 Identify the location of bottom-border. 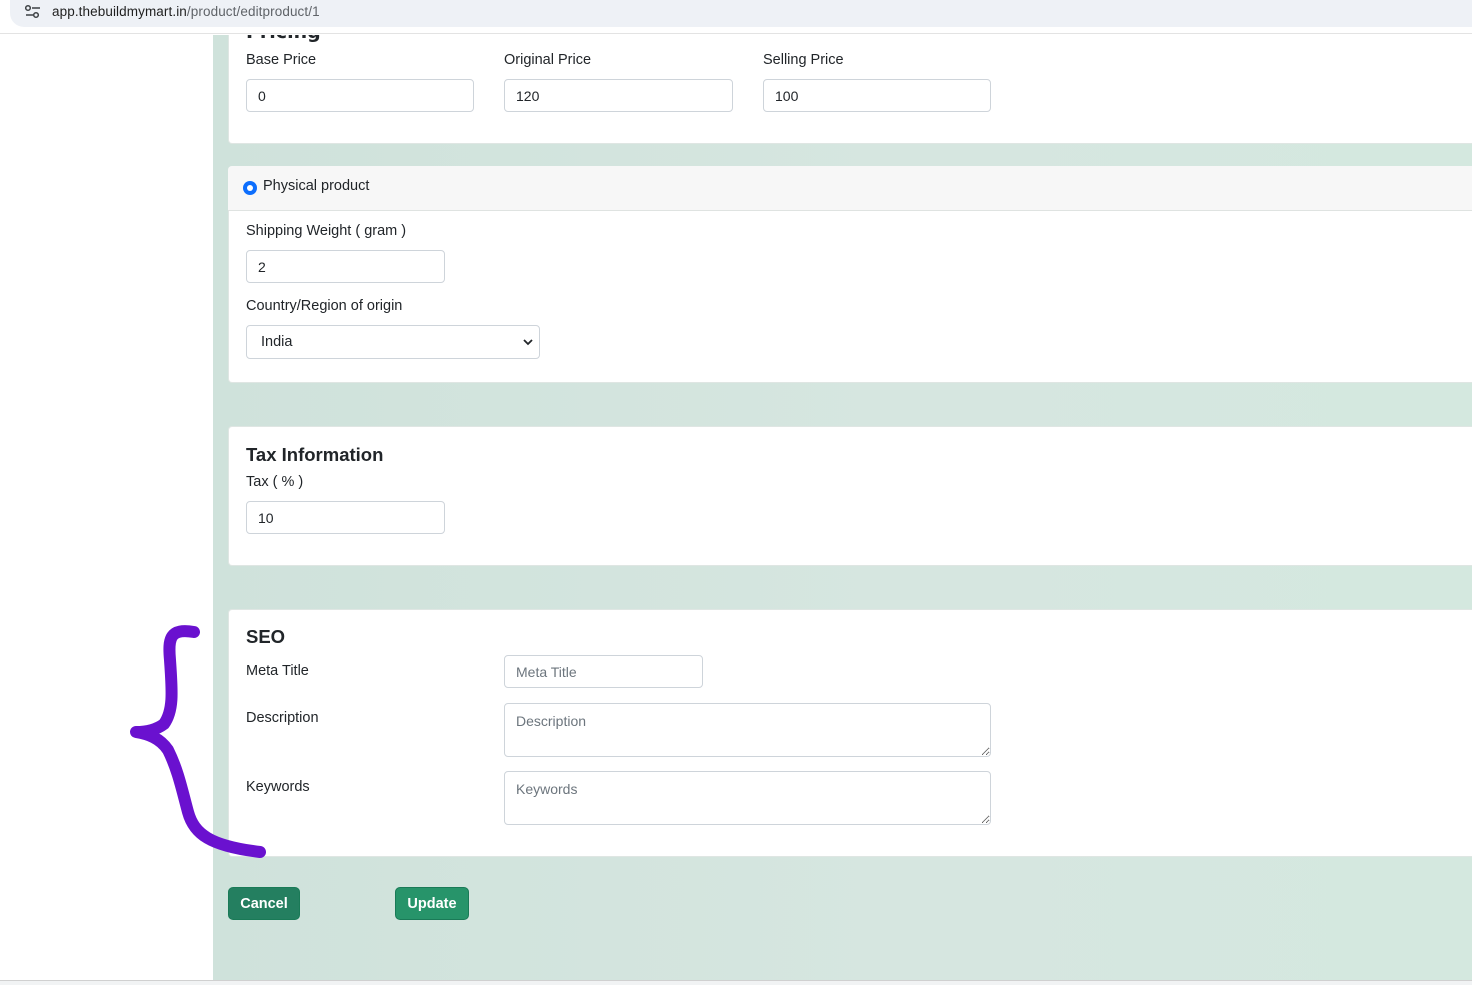
(736, 982).